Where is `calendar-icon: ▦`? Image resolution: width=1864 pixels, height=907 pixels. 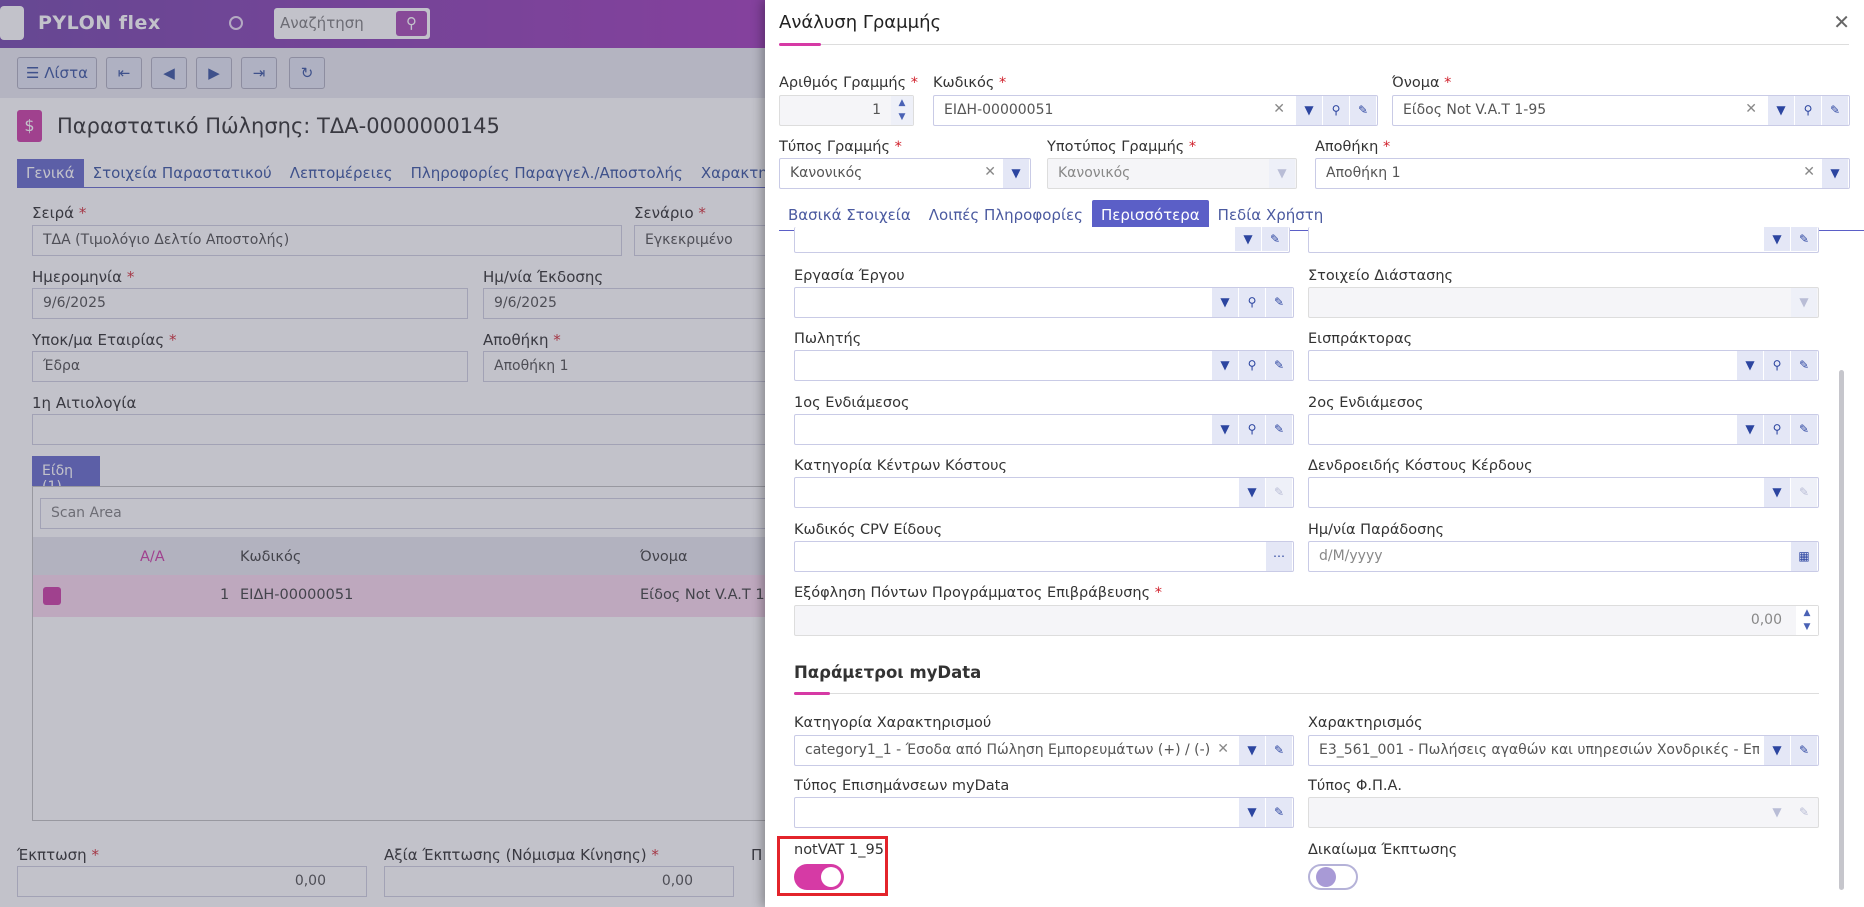
calendar-icon: ▦ is located at coordinates (1804, 556).